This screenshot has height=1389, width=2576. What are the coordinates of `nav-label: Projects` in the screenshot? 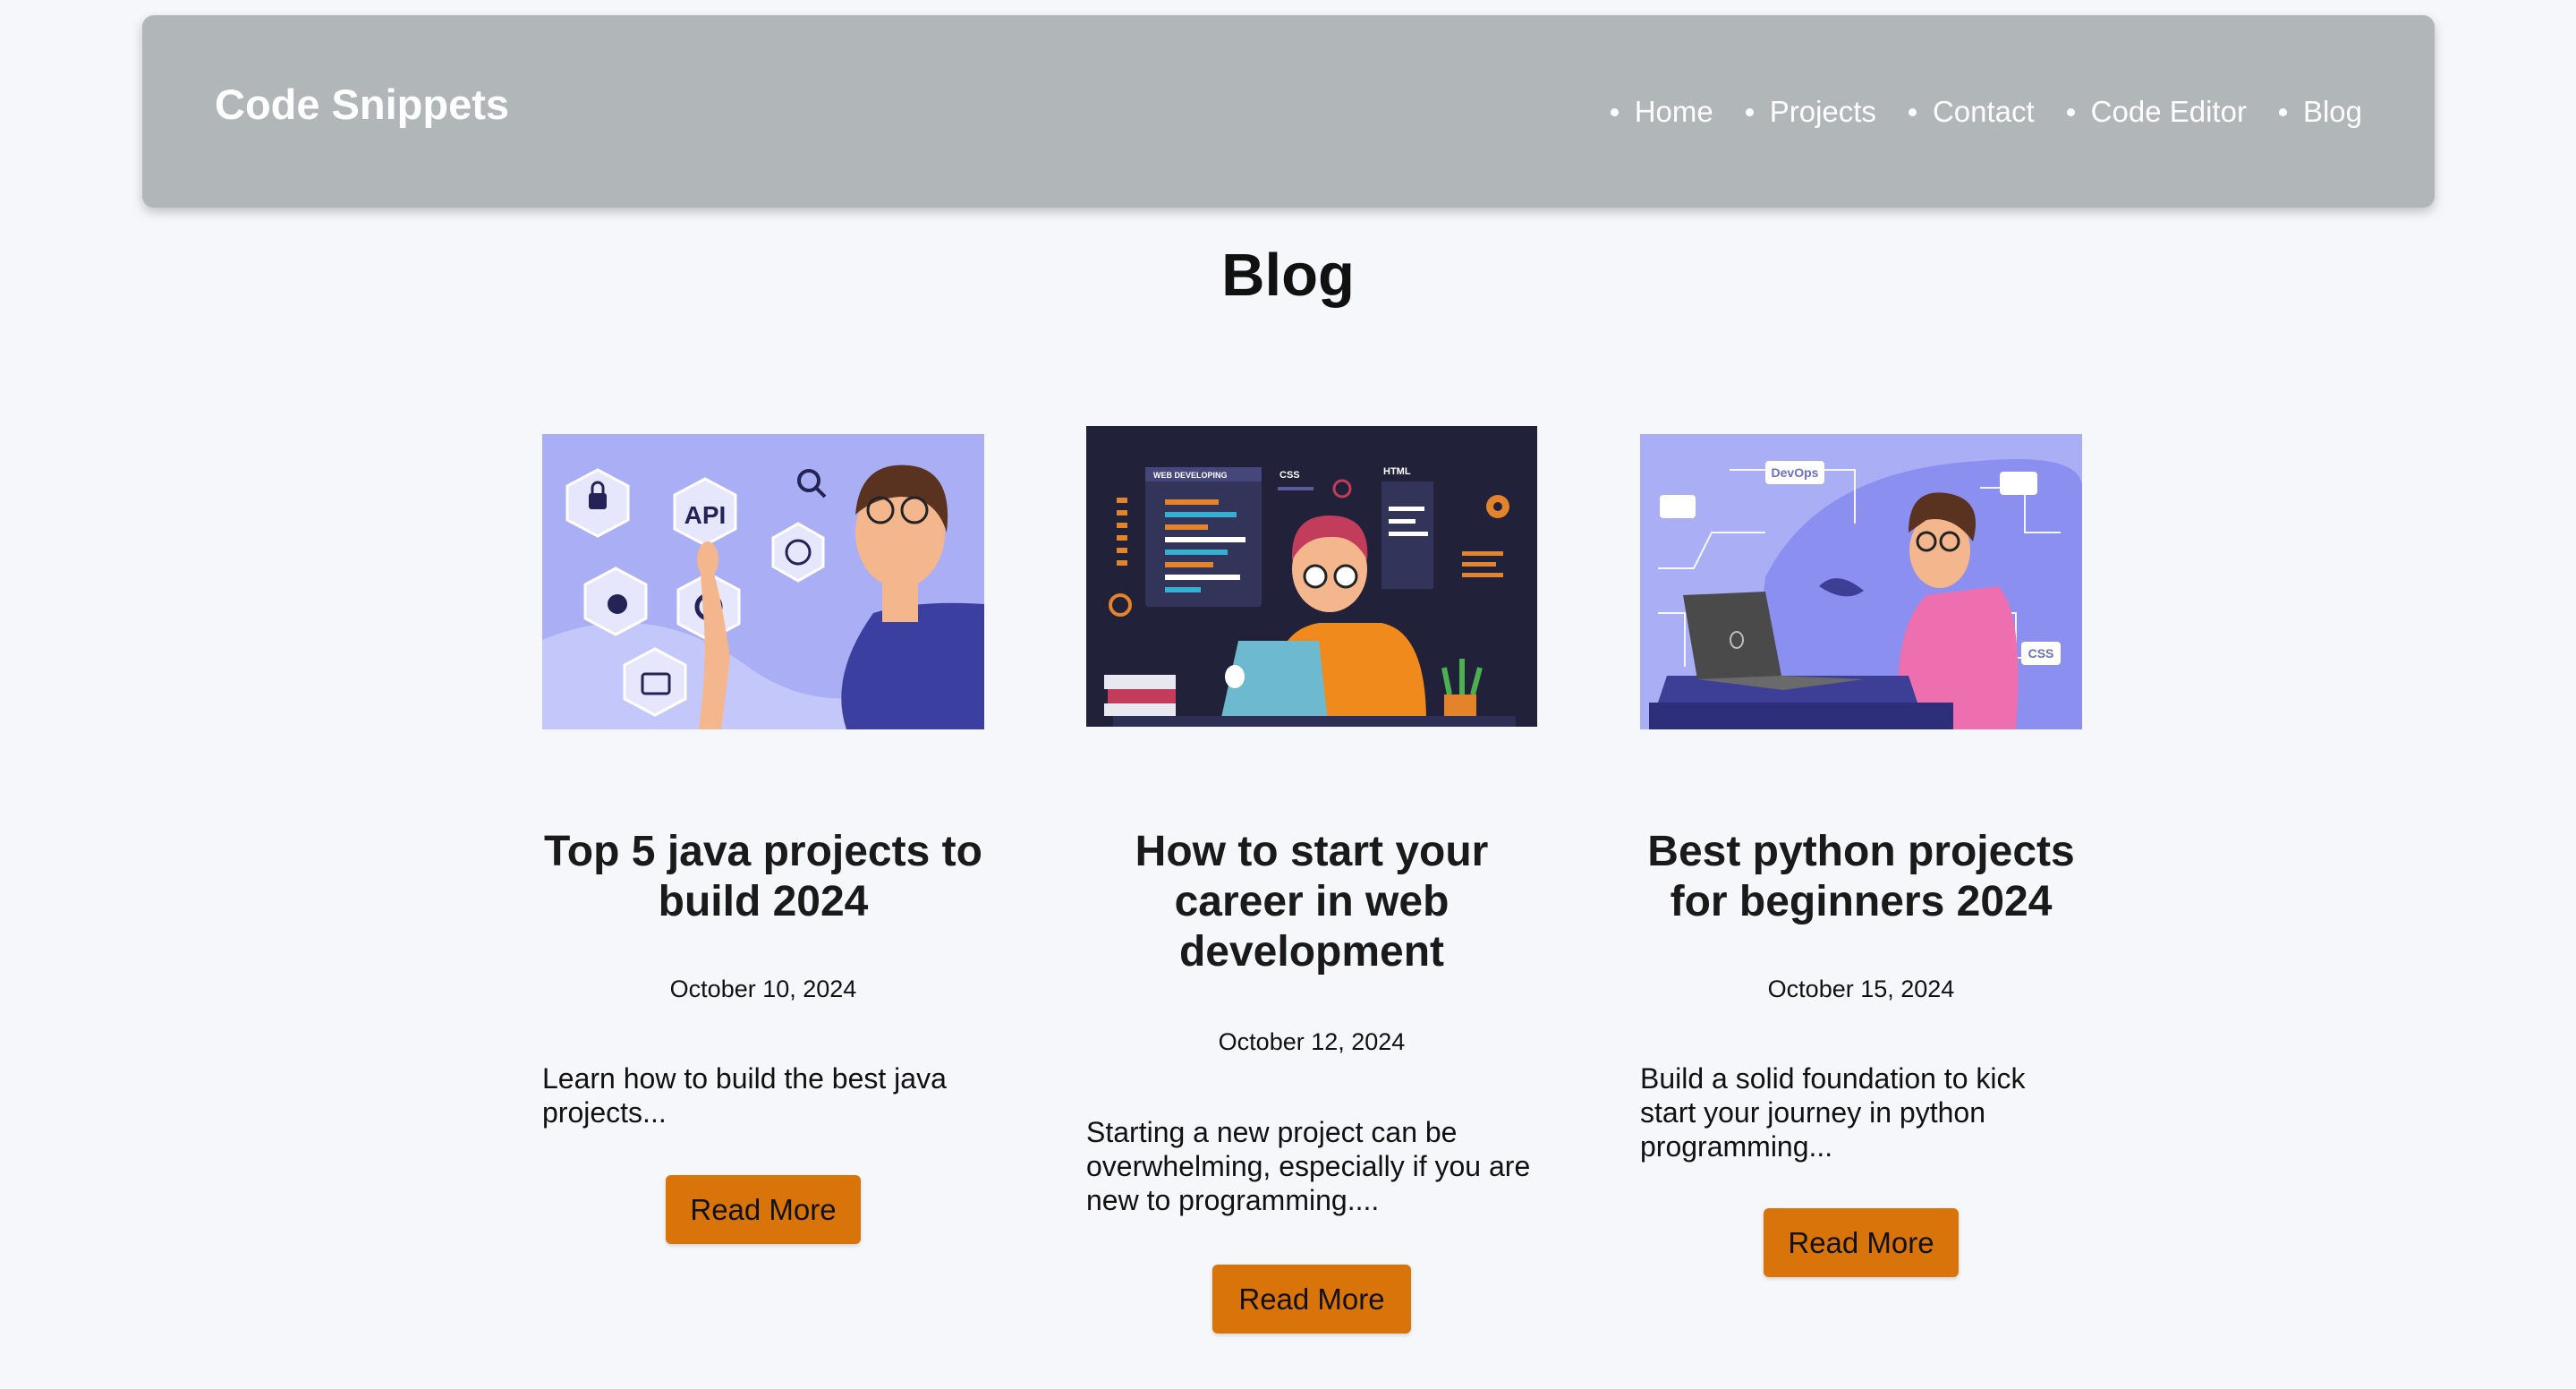 It's located at (1822, 111).